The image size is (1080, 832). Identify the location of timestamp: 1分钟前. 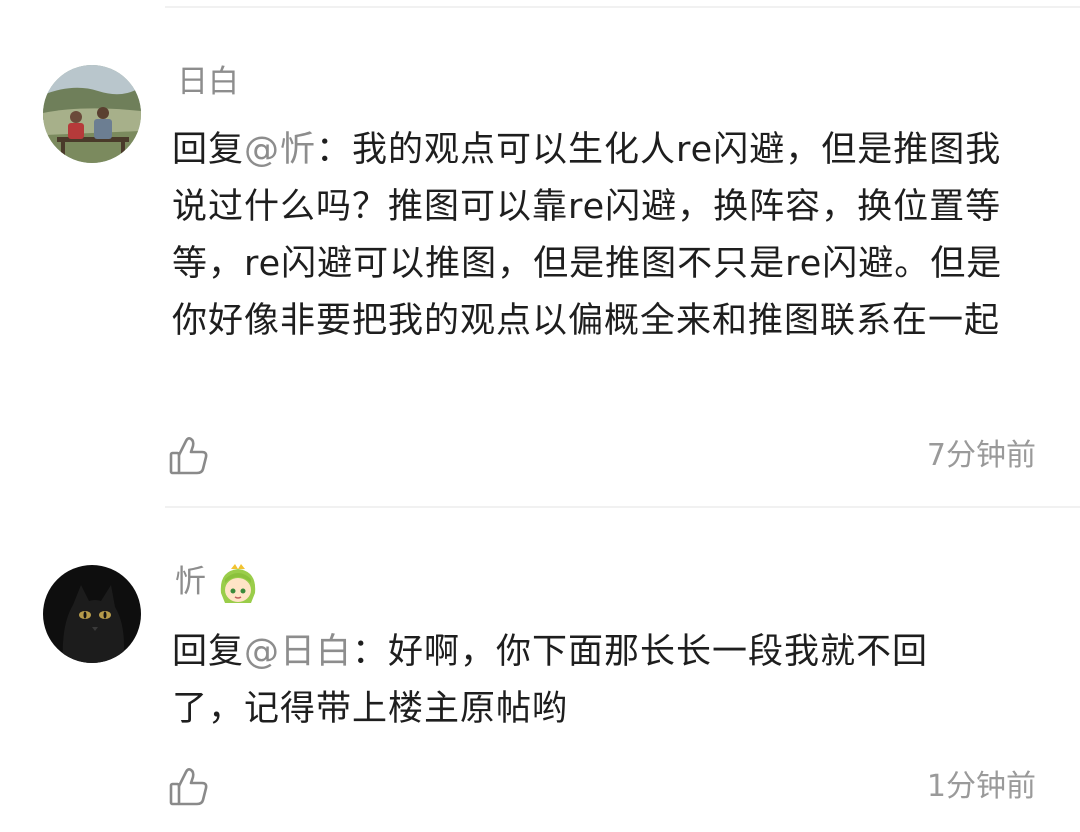
(981, 786).